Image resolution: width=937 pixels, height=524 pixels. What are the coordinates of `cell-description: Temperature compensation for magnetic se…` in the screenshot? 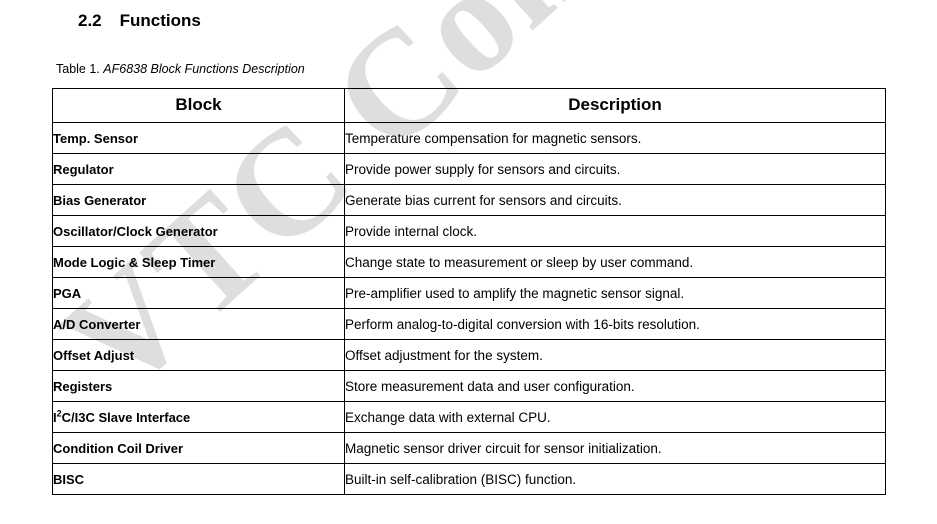 It's located at (615, 138).